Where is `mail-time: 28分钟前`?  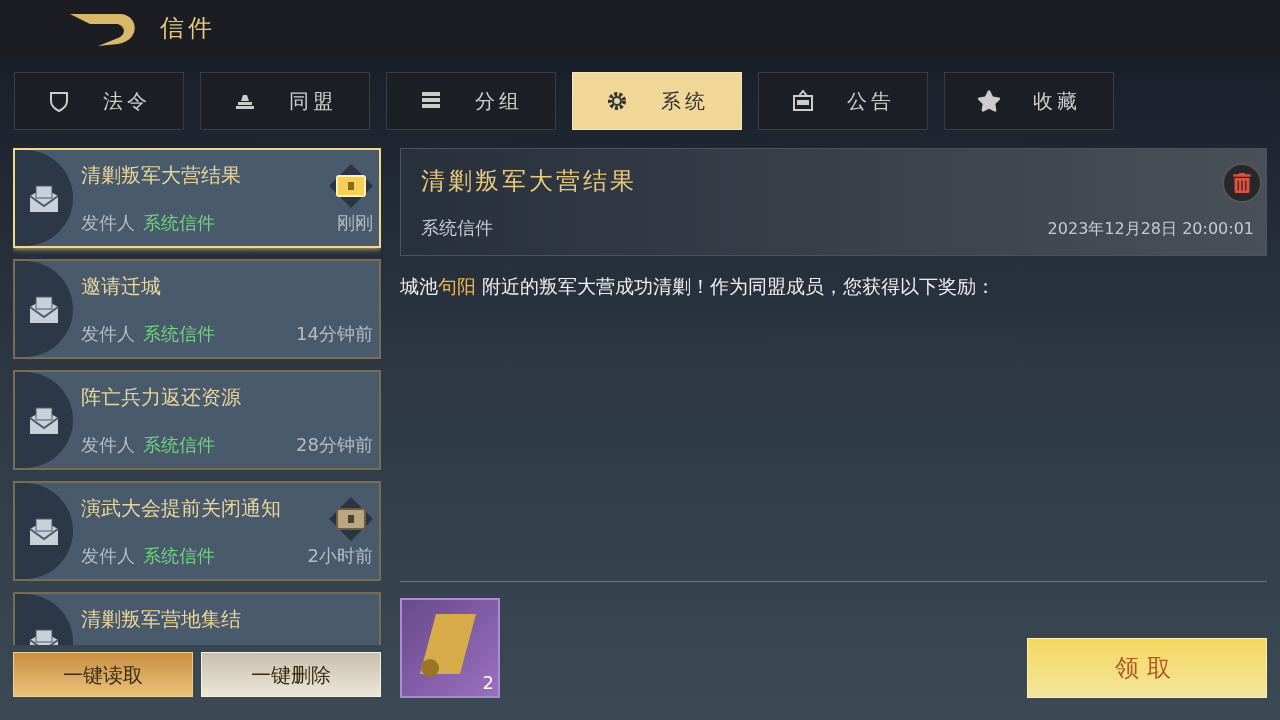 mail-time: 28分钟前 is located at coordinates (334, 445).